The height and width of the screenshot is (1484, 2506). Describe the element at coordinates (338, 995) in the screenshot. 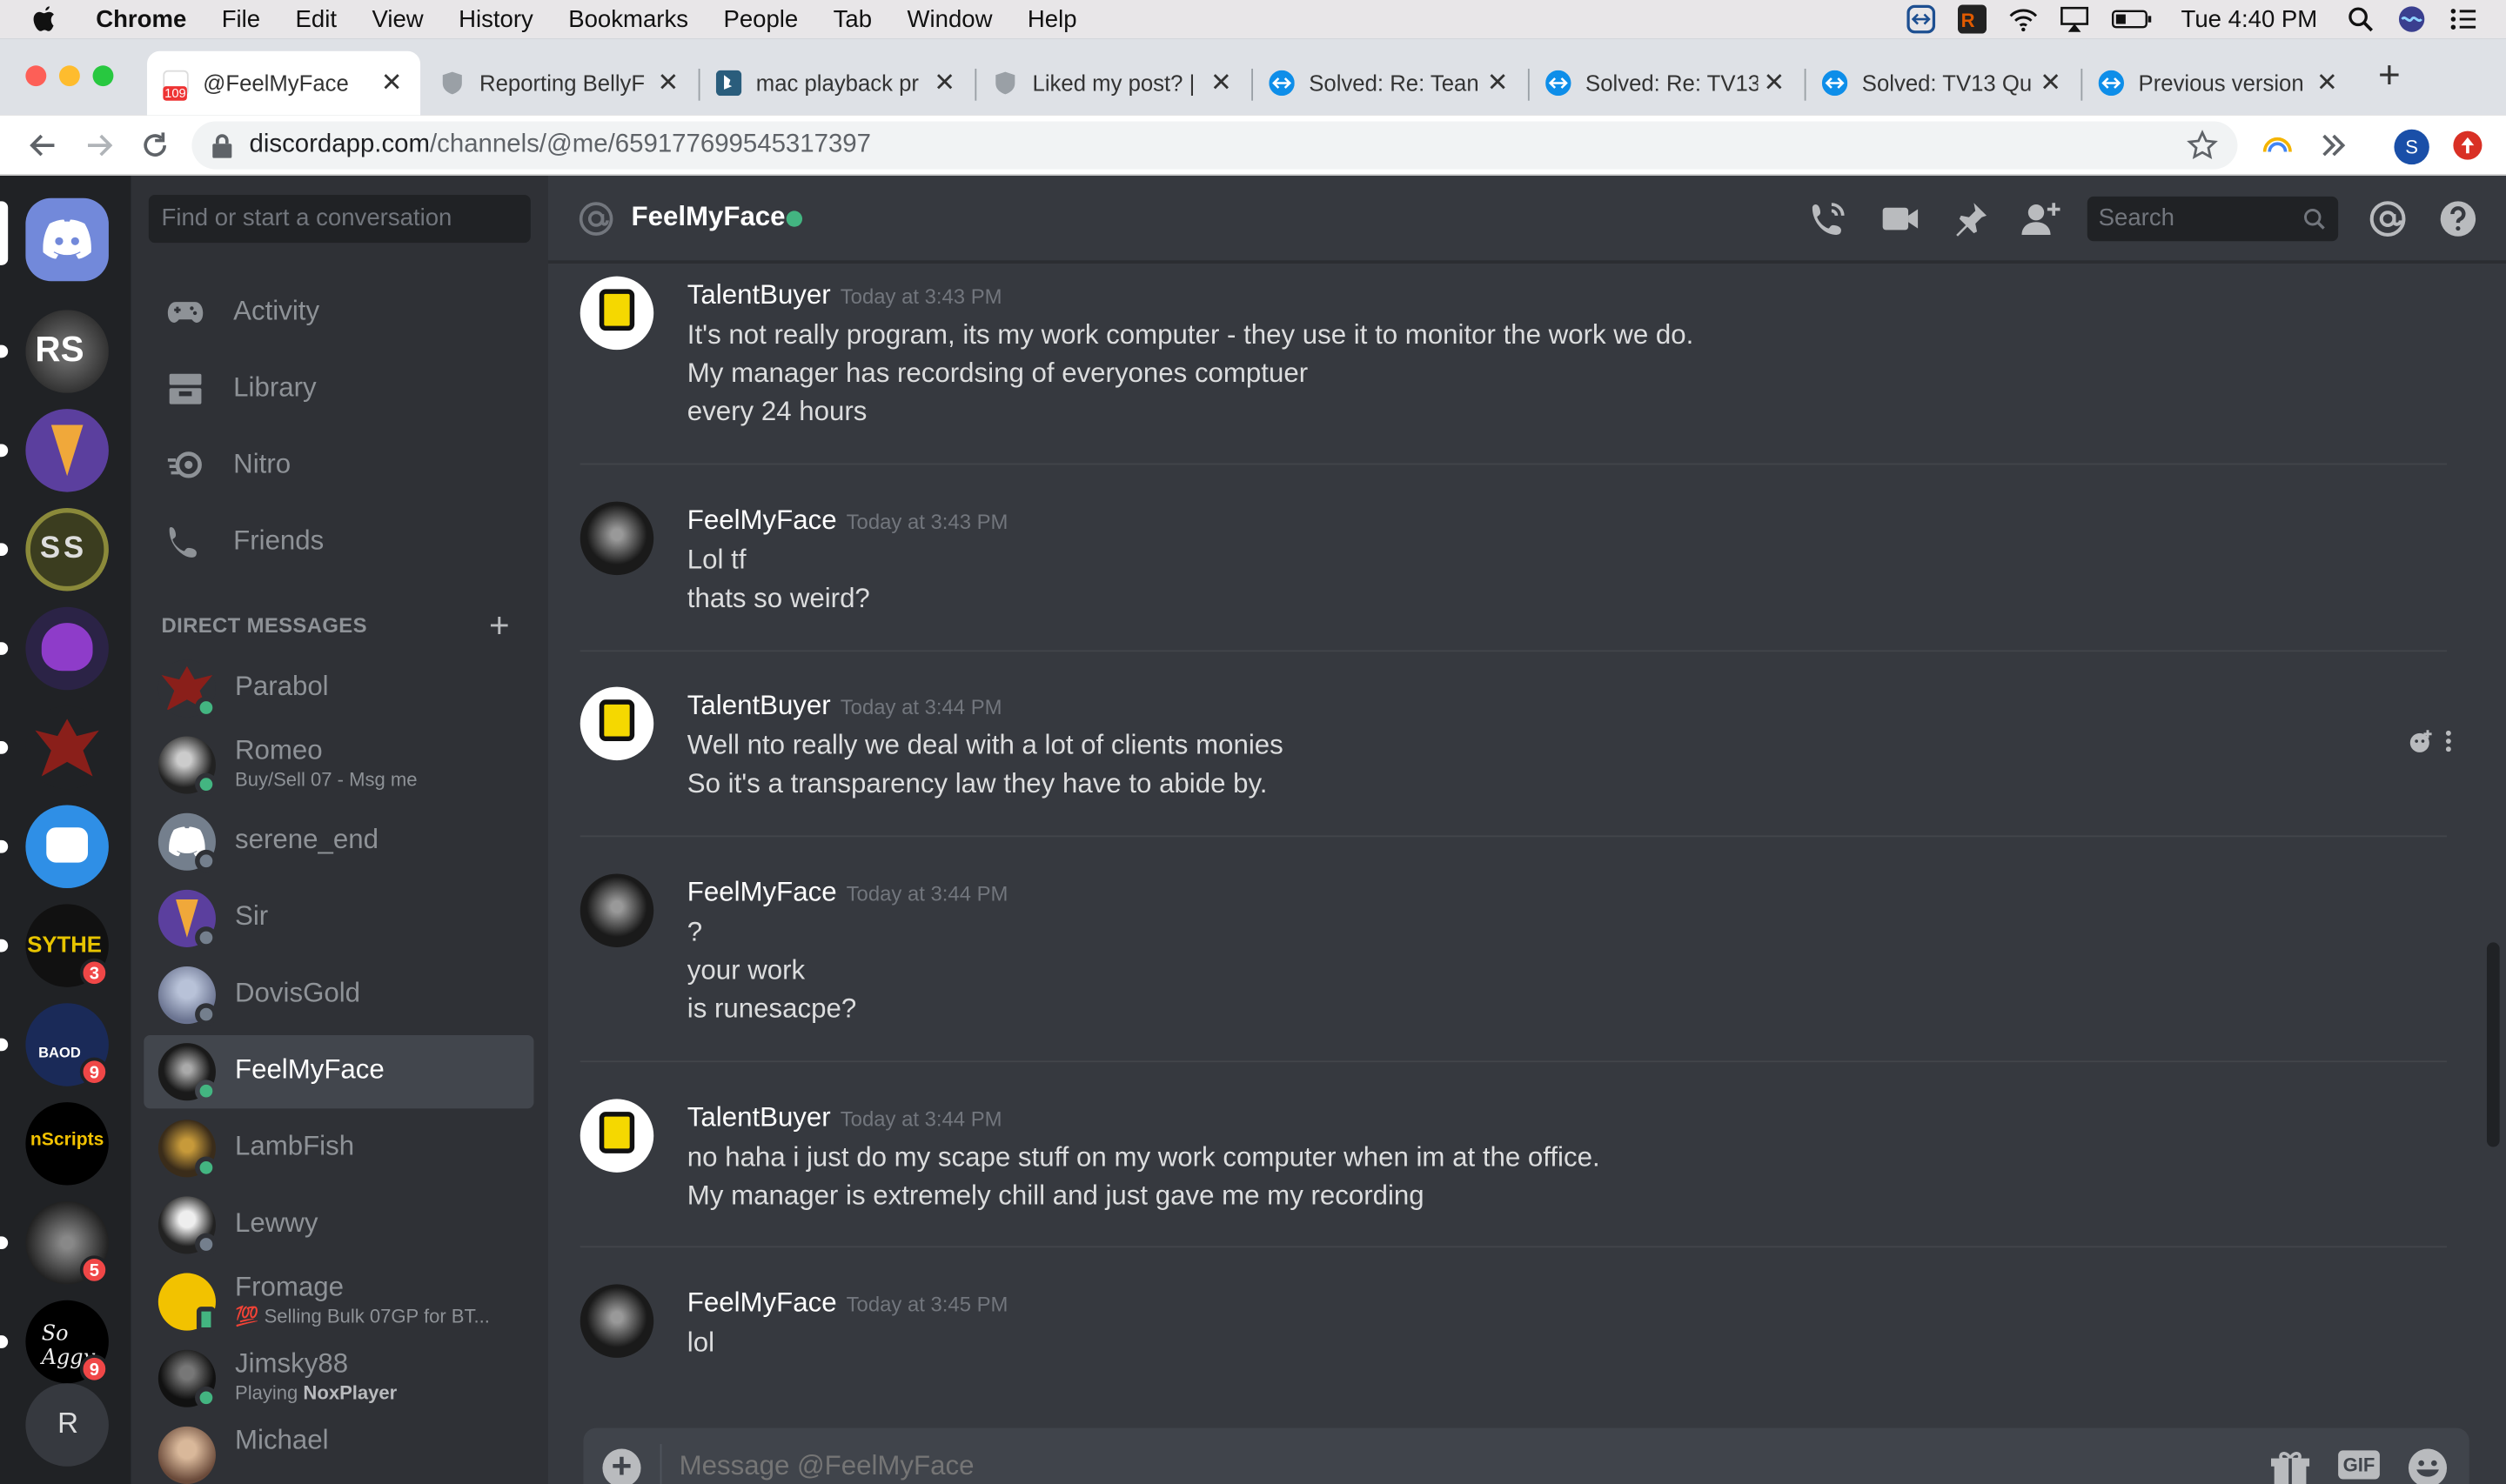

I see `dm-item-dovisgold: DovisGold` at that location.